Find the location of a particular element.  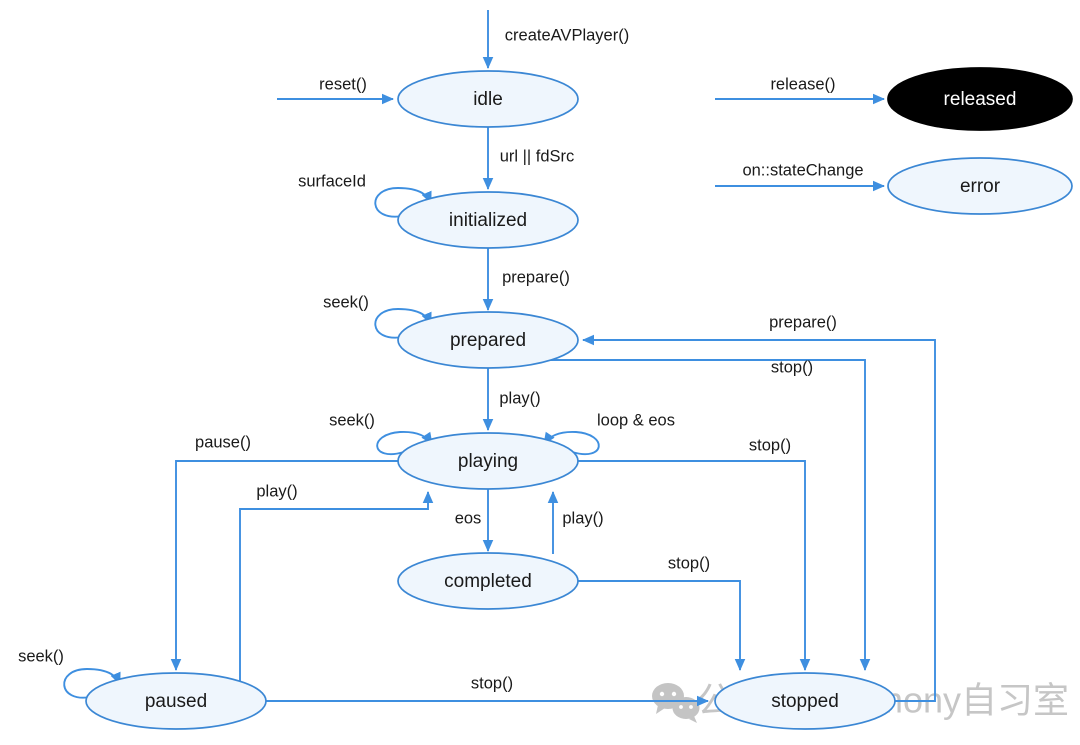

edge-label-eos: eos is located at coordinates (468, 518).